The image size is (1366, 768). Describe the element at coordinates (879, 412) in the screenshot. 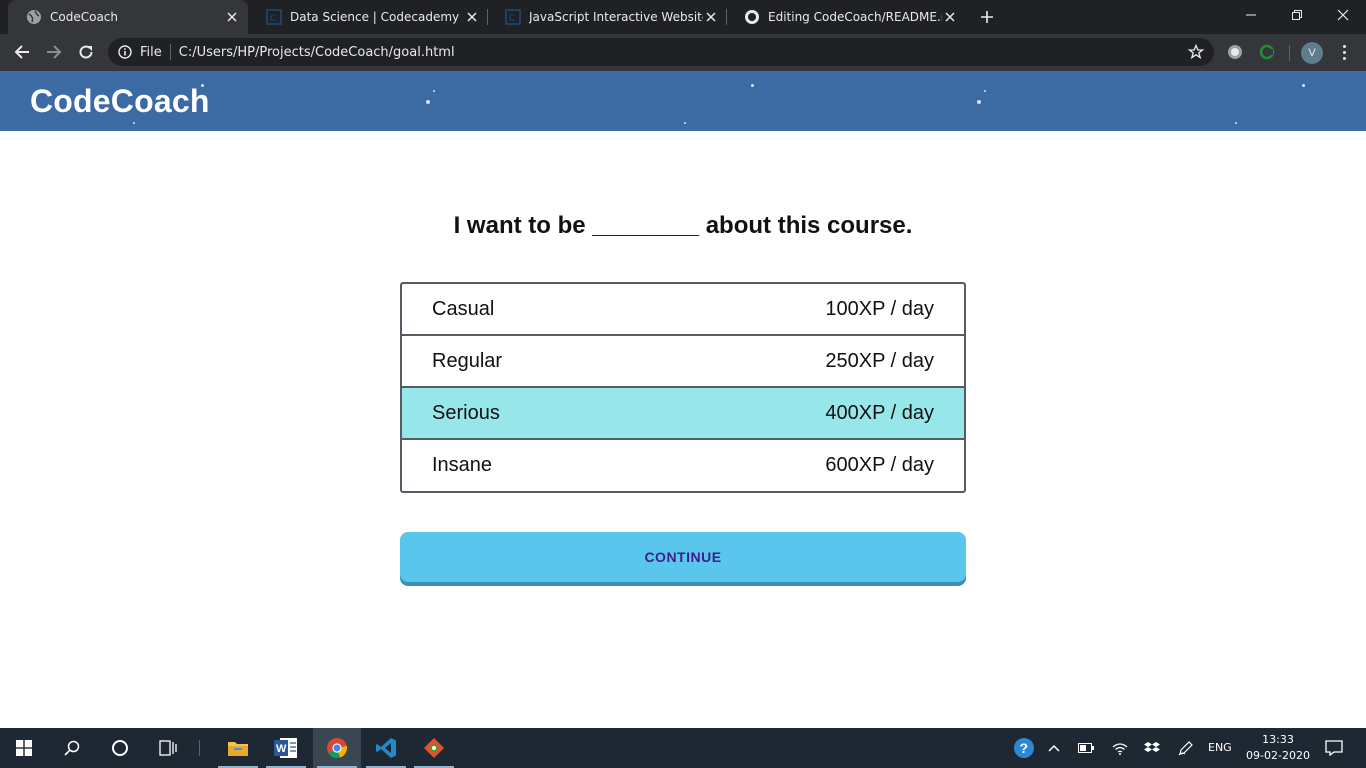

I see `goal-option-xp: 400XP / day` at that location.